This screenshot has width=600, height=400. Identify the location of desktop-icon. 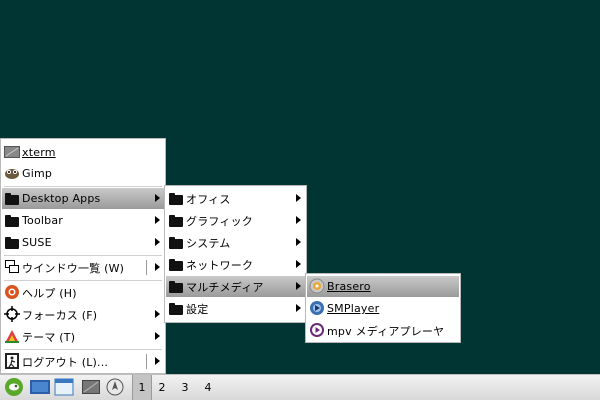
(40, 387).